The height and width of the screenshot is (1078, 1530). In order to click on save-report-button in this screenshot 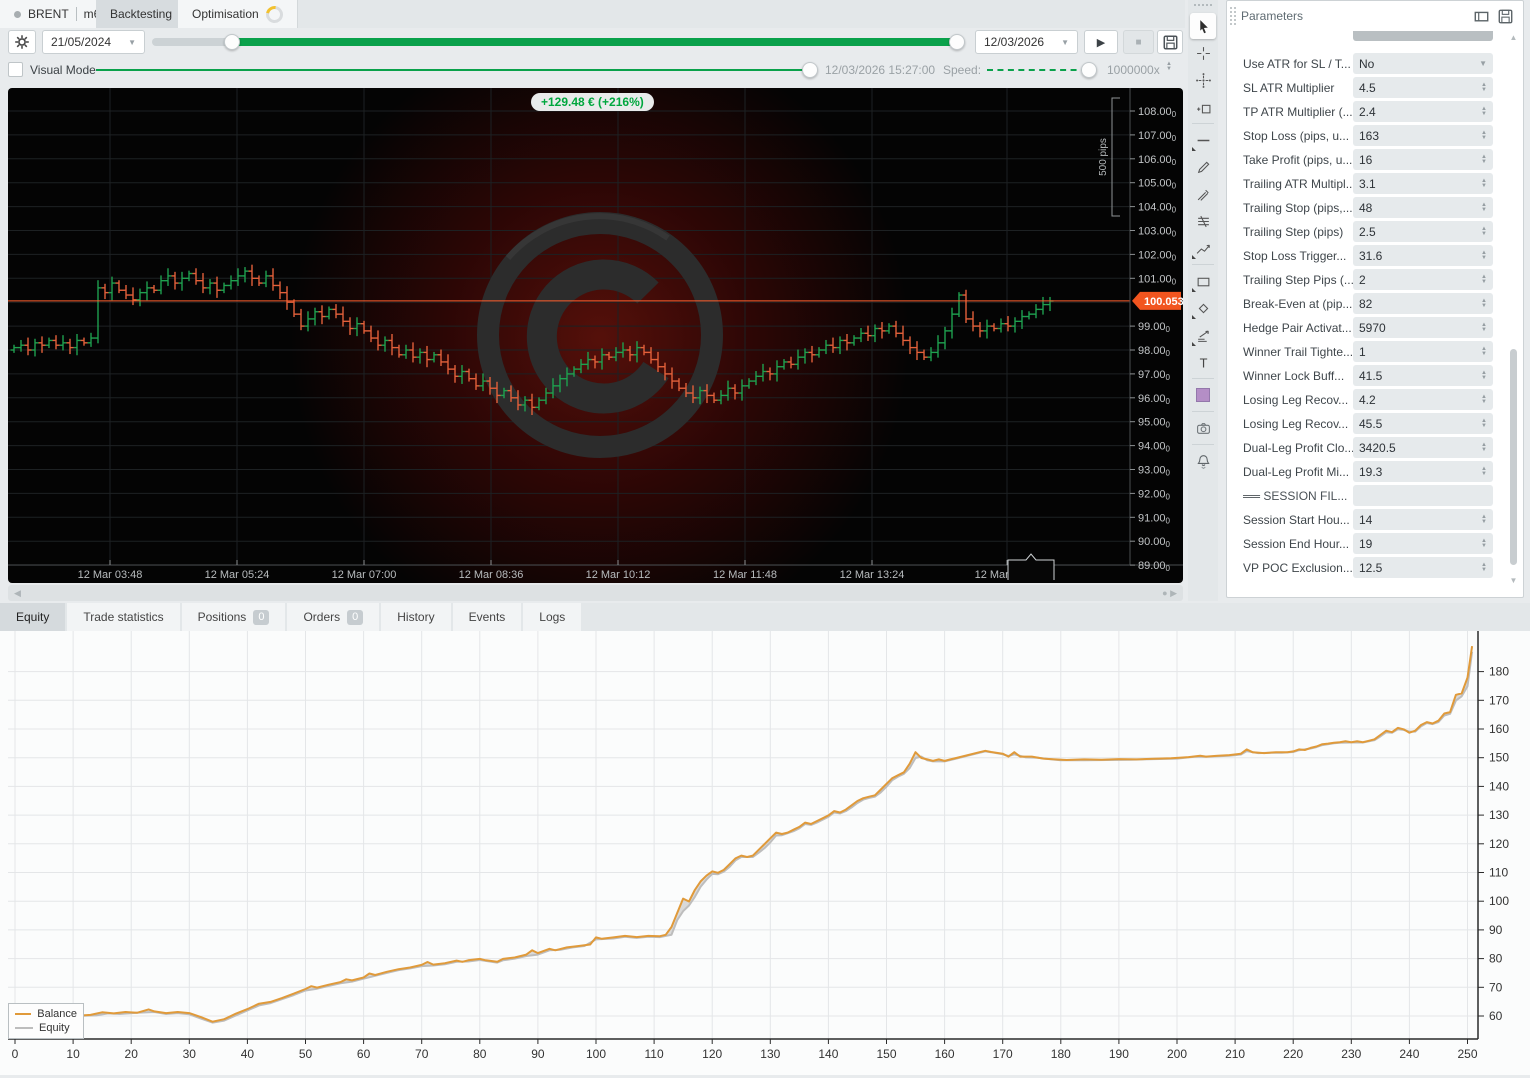, I will do `click(1170, 42)`.